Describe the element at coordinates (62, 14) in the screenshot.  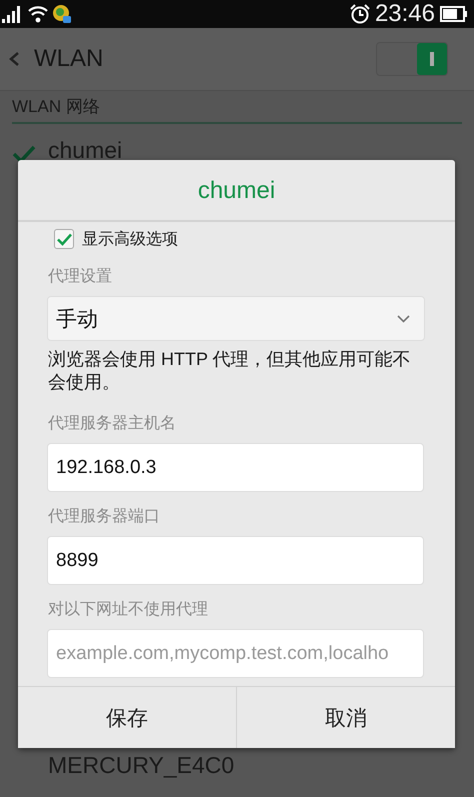
I see `app-notification-icon` at that location.